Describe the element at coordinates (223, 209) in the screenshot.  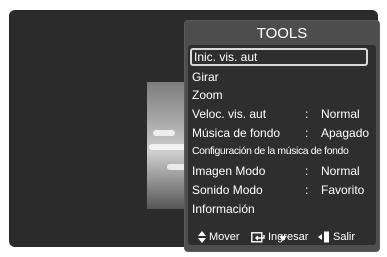
I see `menu-item-label: Información` at that location.